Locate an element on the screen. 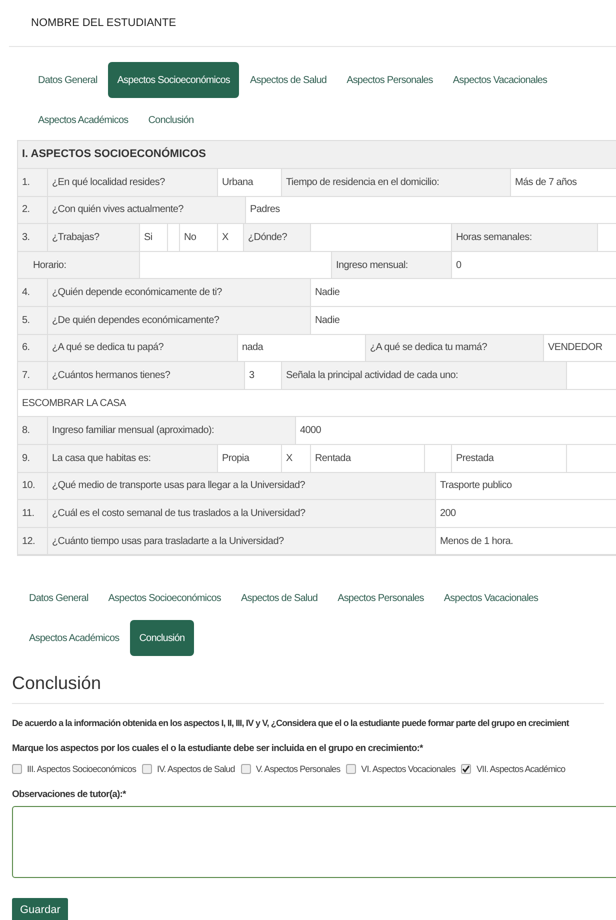 This screenshot has width=616, height=920. question-cell: ¿En qué localidad resides? is located at coordinates (133, 182).